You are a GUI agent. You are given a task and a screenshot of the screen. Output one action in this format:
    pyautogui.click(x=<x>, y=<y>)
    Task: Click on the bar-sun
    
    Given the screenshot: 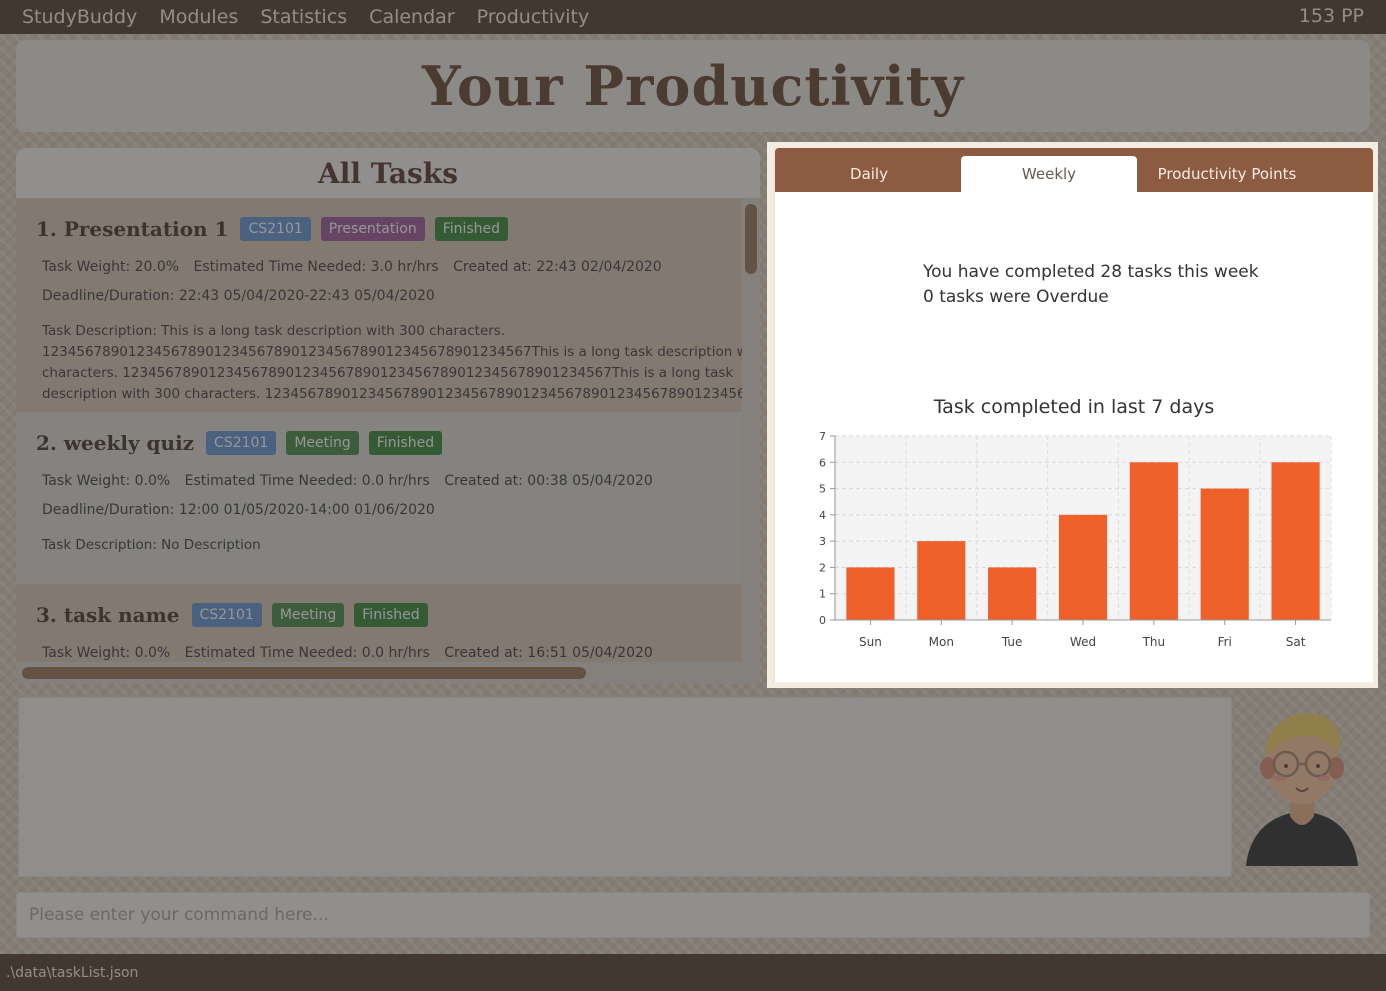 What is the action you would take?
    pyautogui.click(x=870, y=593)
    